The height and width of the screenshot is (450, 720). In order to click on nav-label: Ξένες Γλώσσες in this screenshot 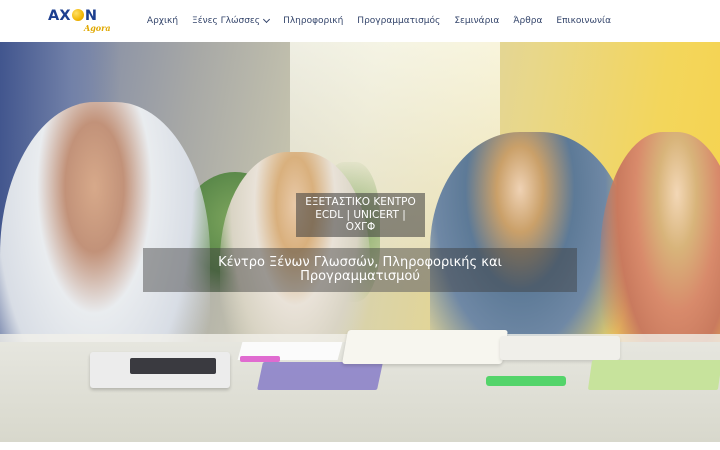, I will do `click(226, 21)`.